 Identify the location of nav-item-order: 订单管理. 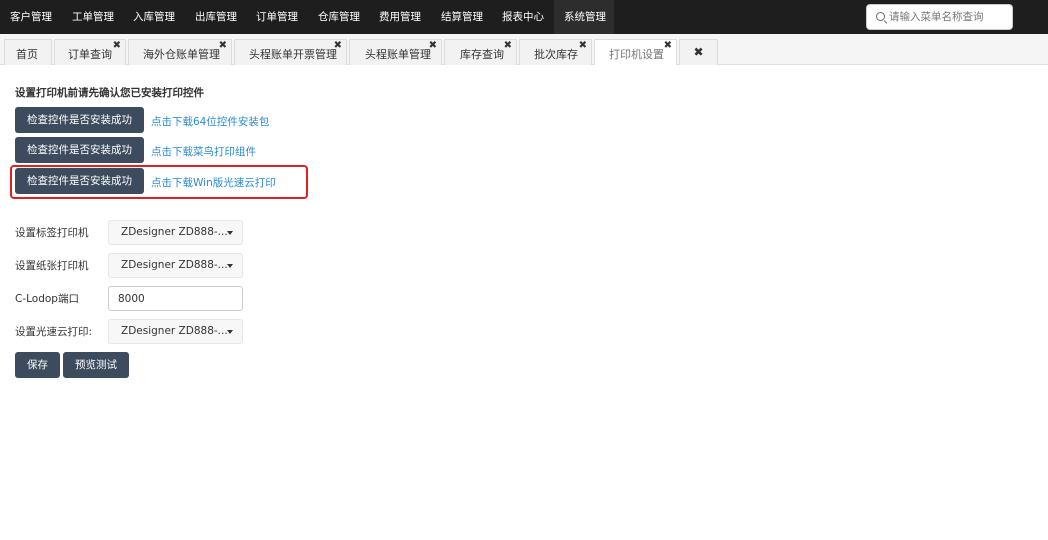
(277, 17).